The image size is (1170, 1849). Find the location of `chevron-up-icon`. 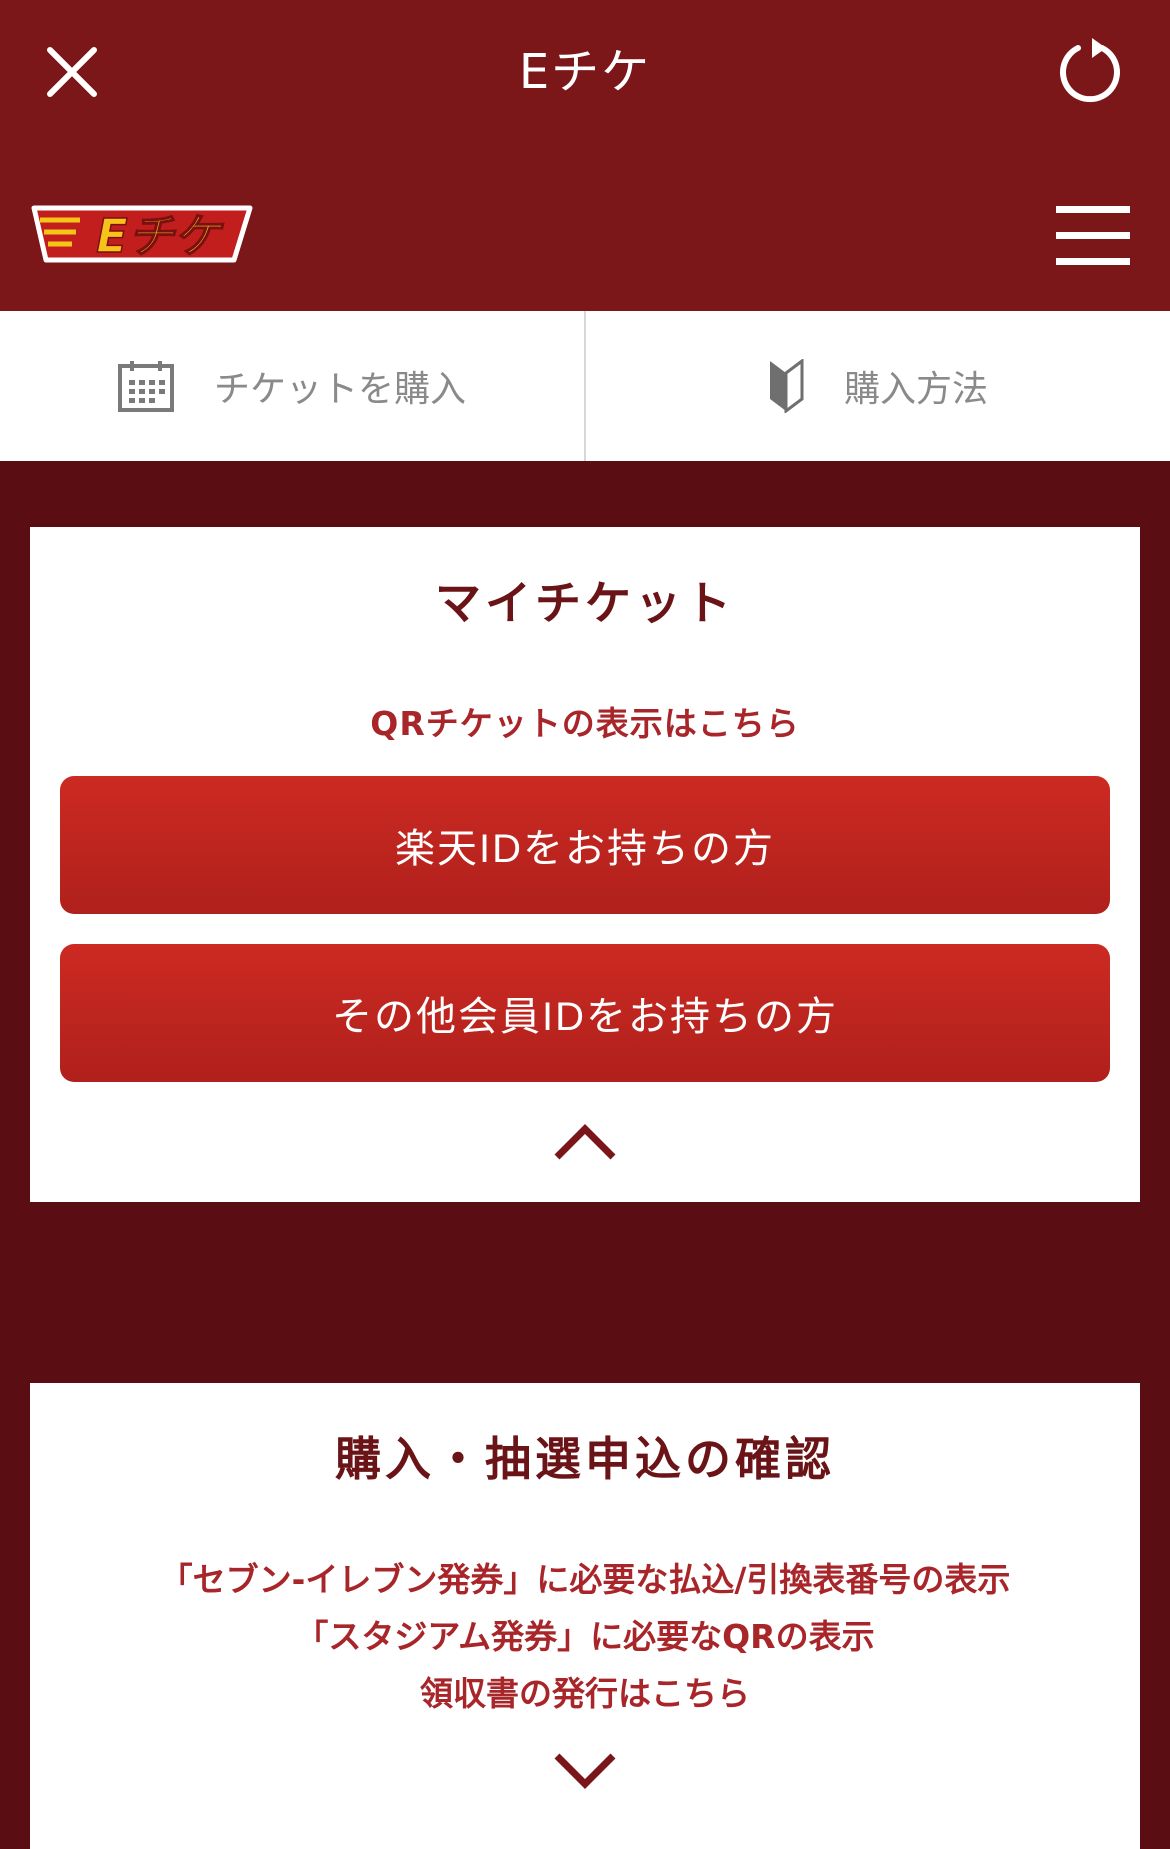

chevron-up-icon is located at coordinates (585, 1141).